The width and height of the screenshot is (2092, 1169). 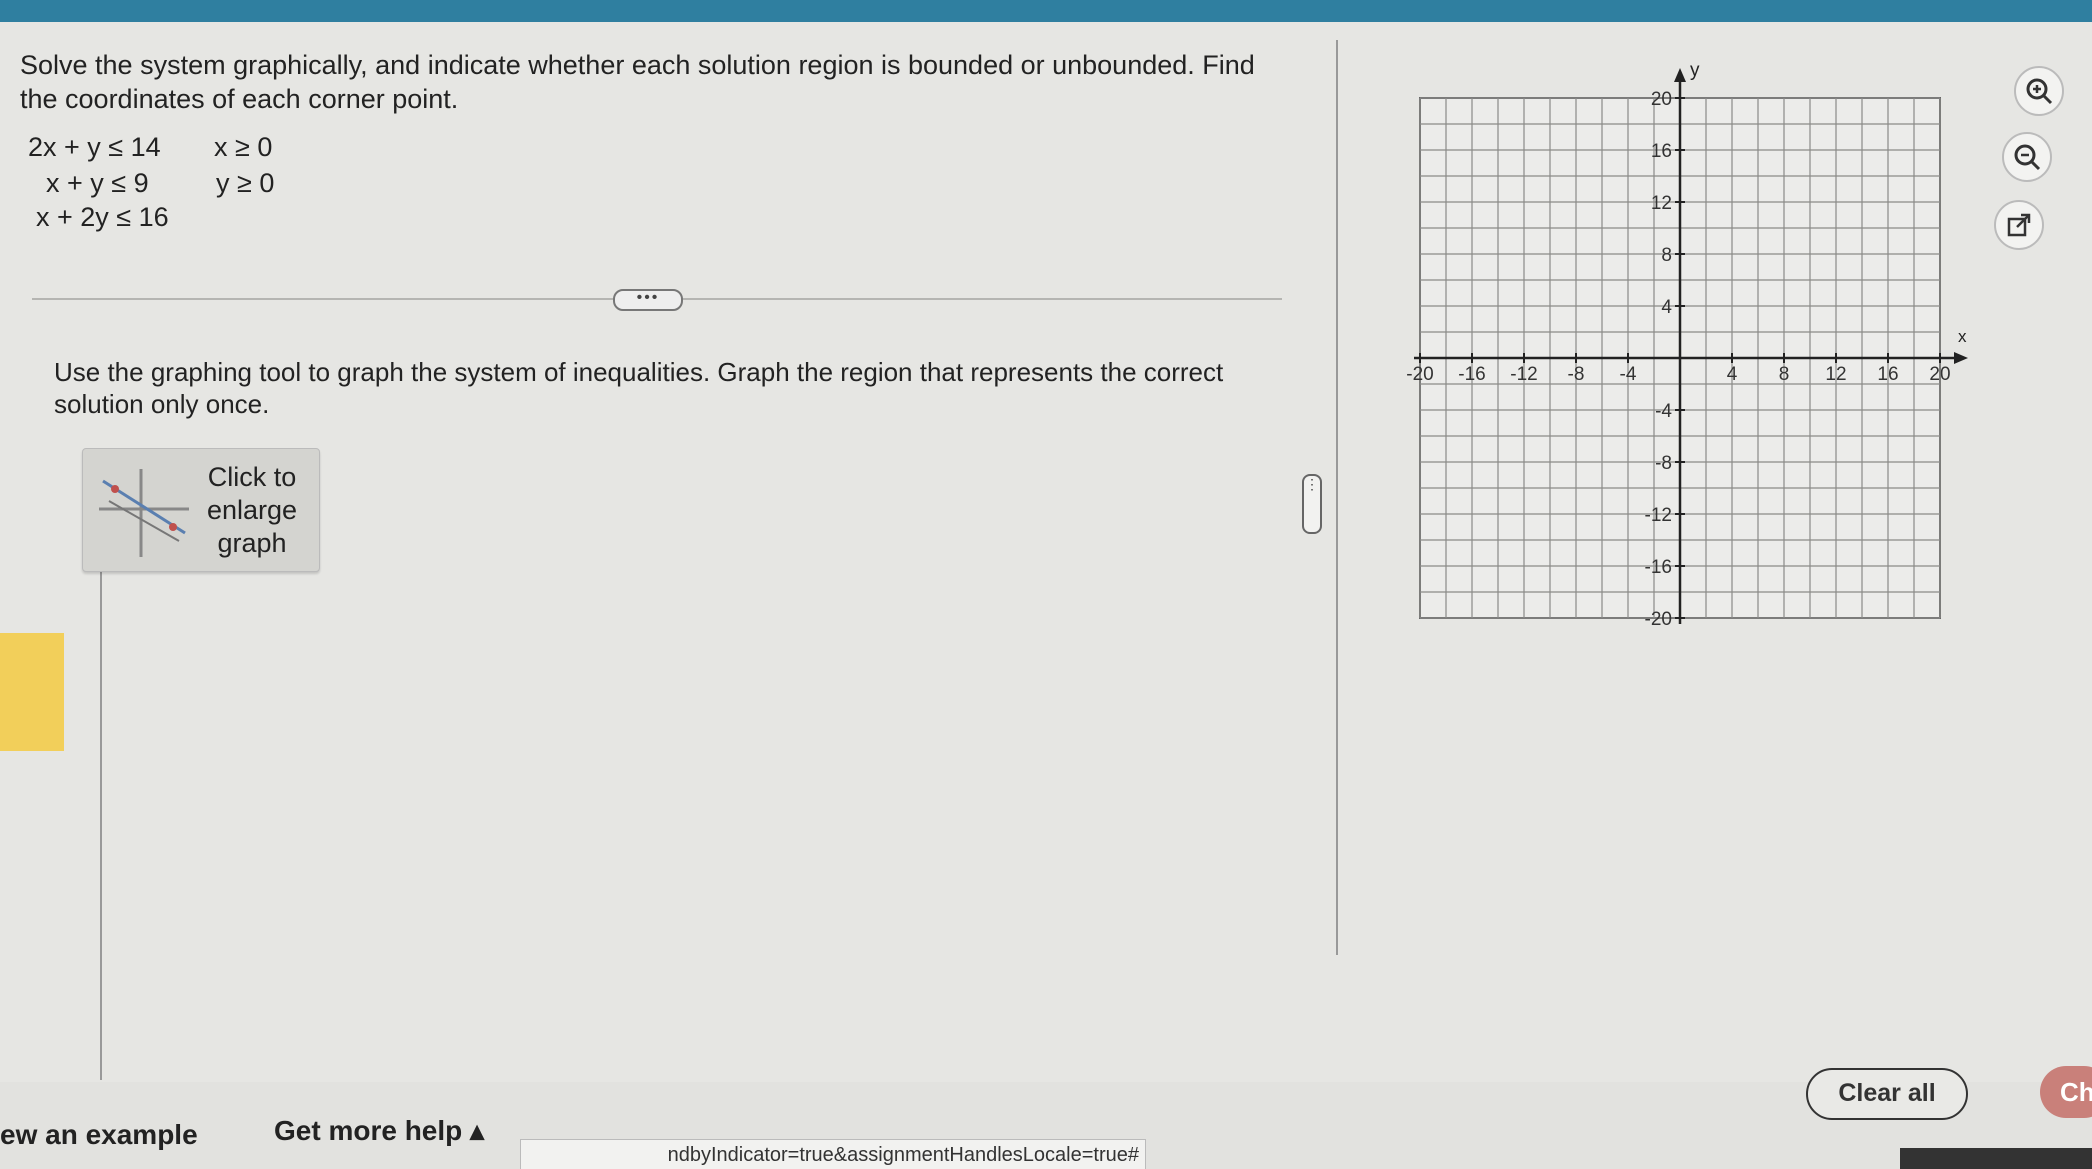 I want to click on inequality-1: 2x + y ≤ 14, so click(x=94, y=147).